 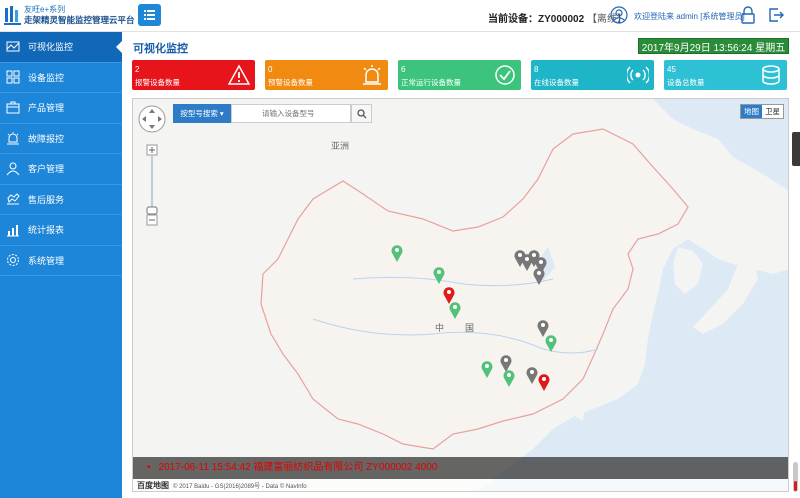 What do you see at coordinates (671, 69) in the screenshot?
I see `card-count: 45` at bounding box center [671, 69].